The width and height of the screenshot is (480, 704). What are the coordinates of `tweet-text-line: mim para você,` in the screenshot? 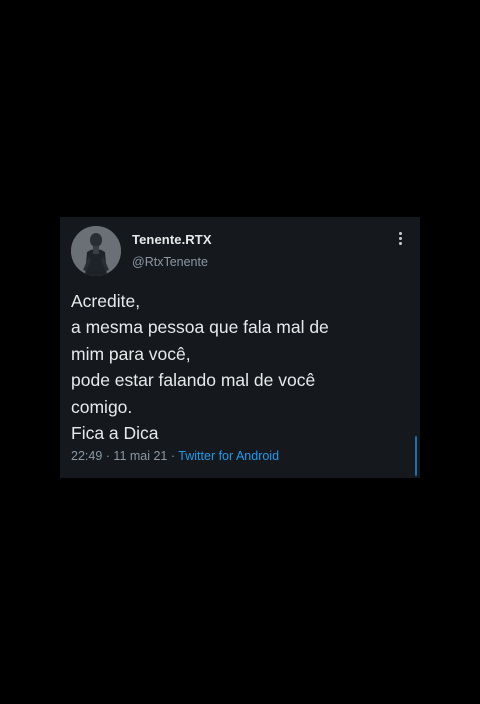 It's located at (131, 353).